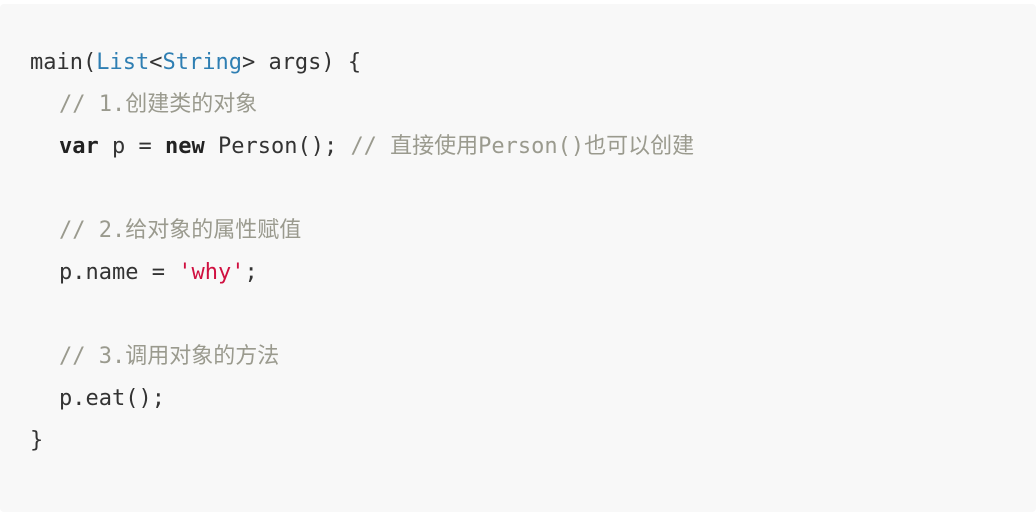  I want to click on code-comment: // 1.创建类的对象, so click(158, 104).